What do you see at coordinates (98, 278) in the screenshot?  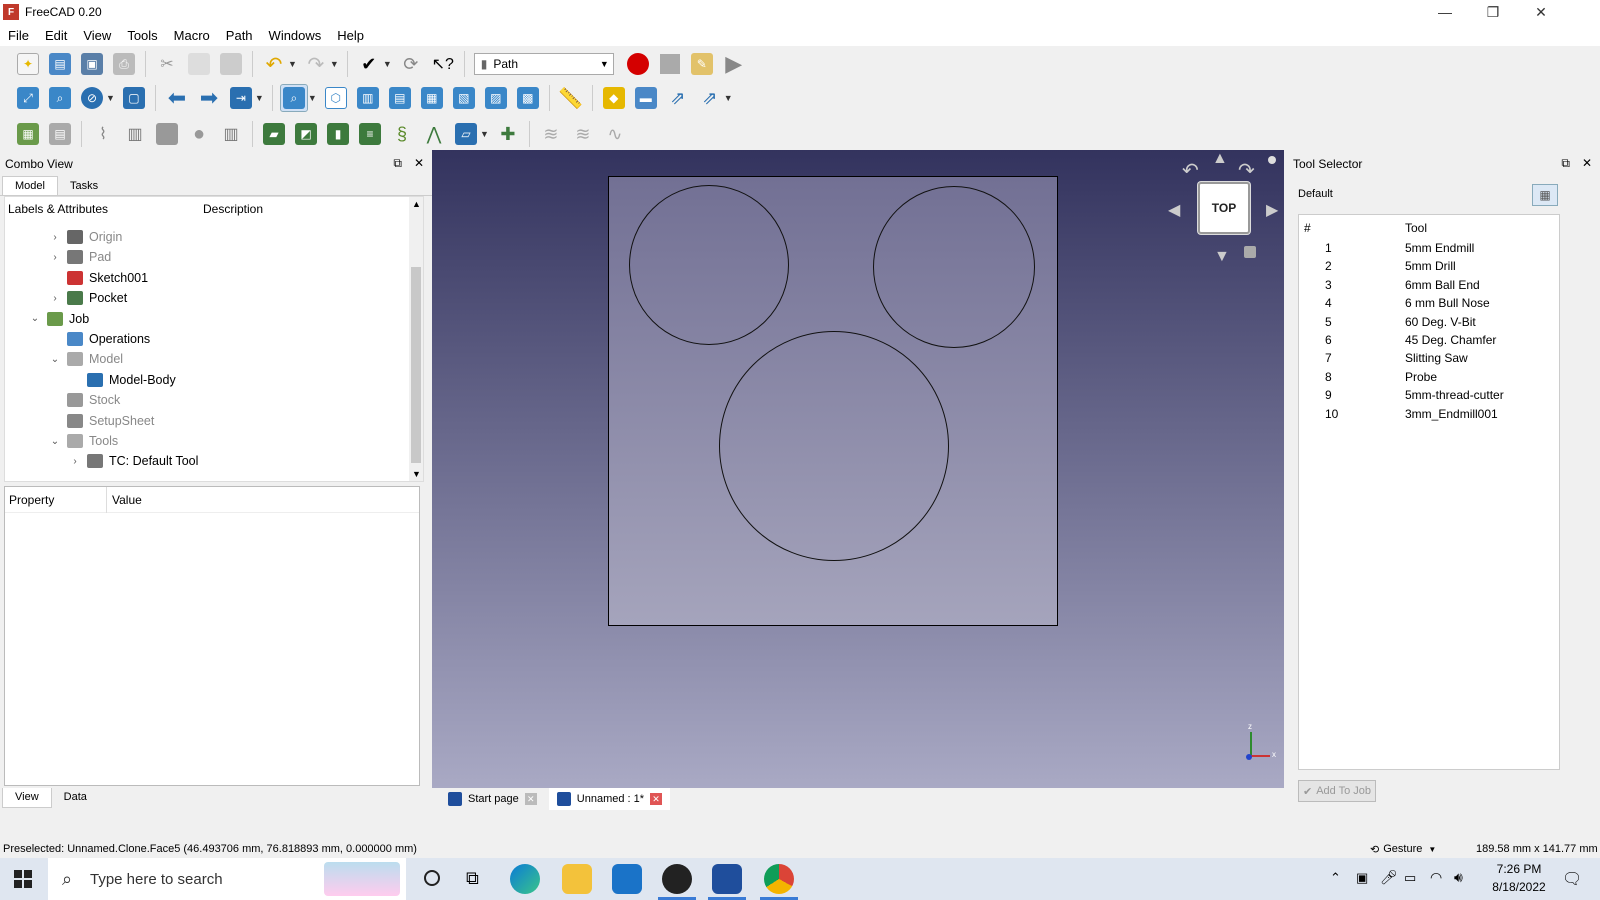 I see `tree-item: Sketch001` at bounding box center [98, 278].